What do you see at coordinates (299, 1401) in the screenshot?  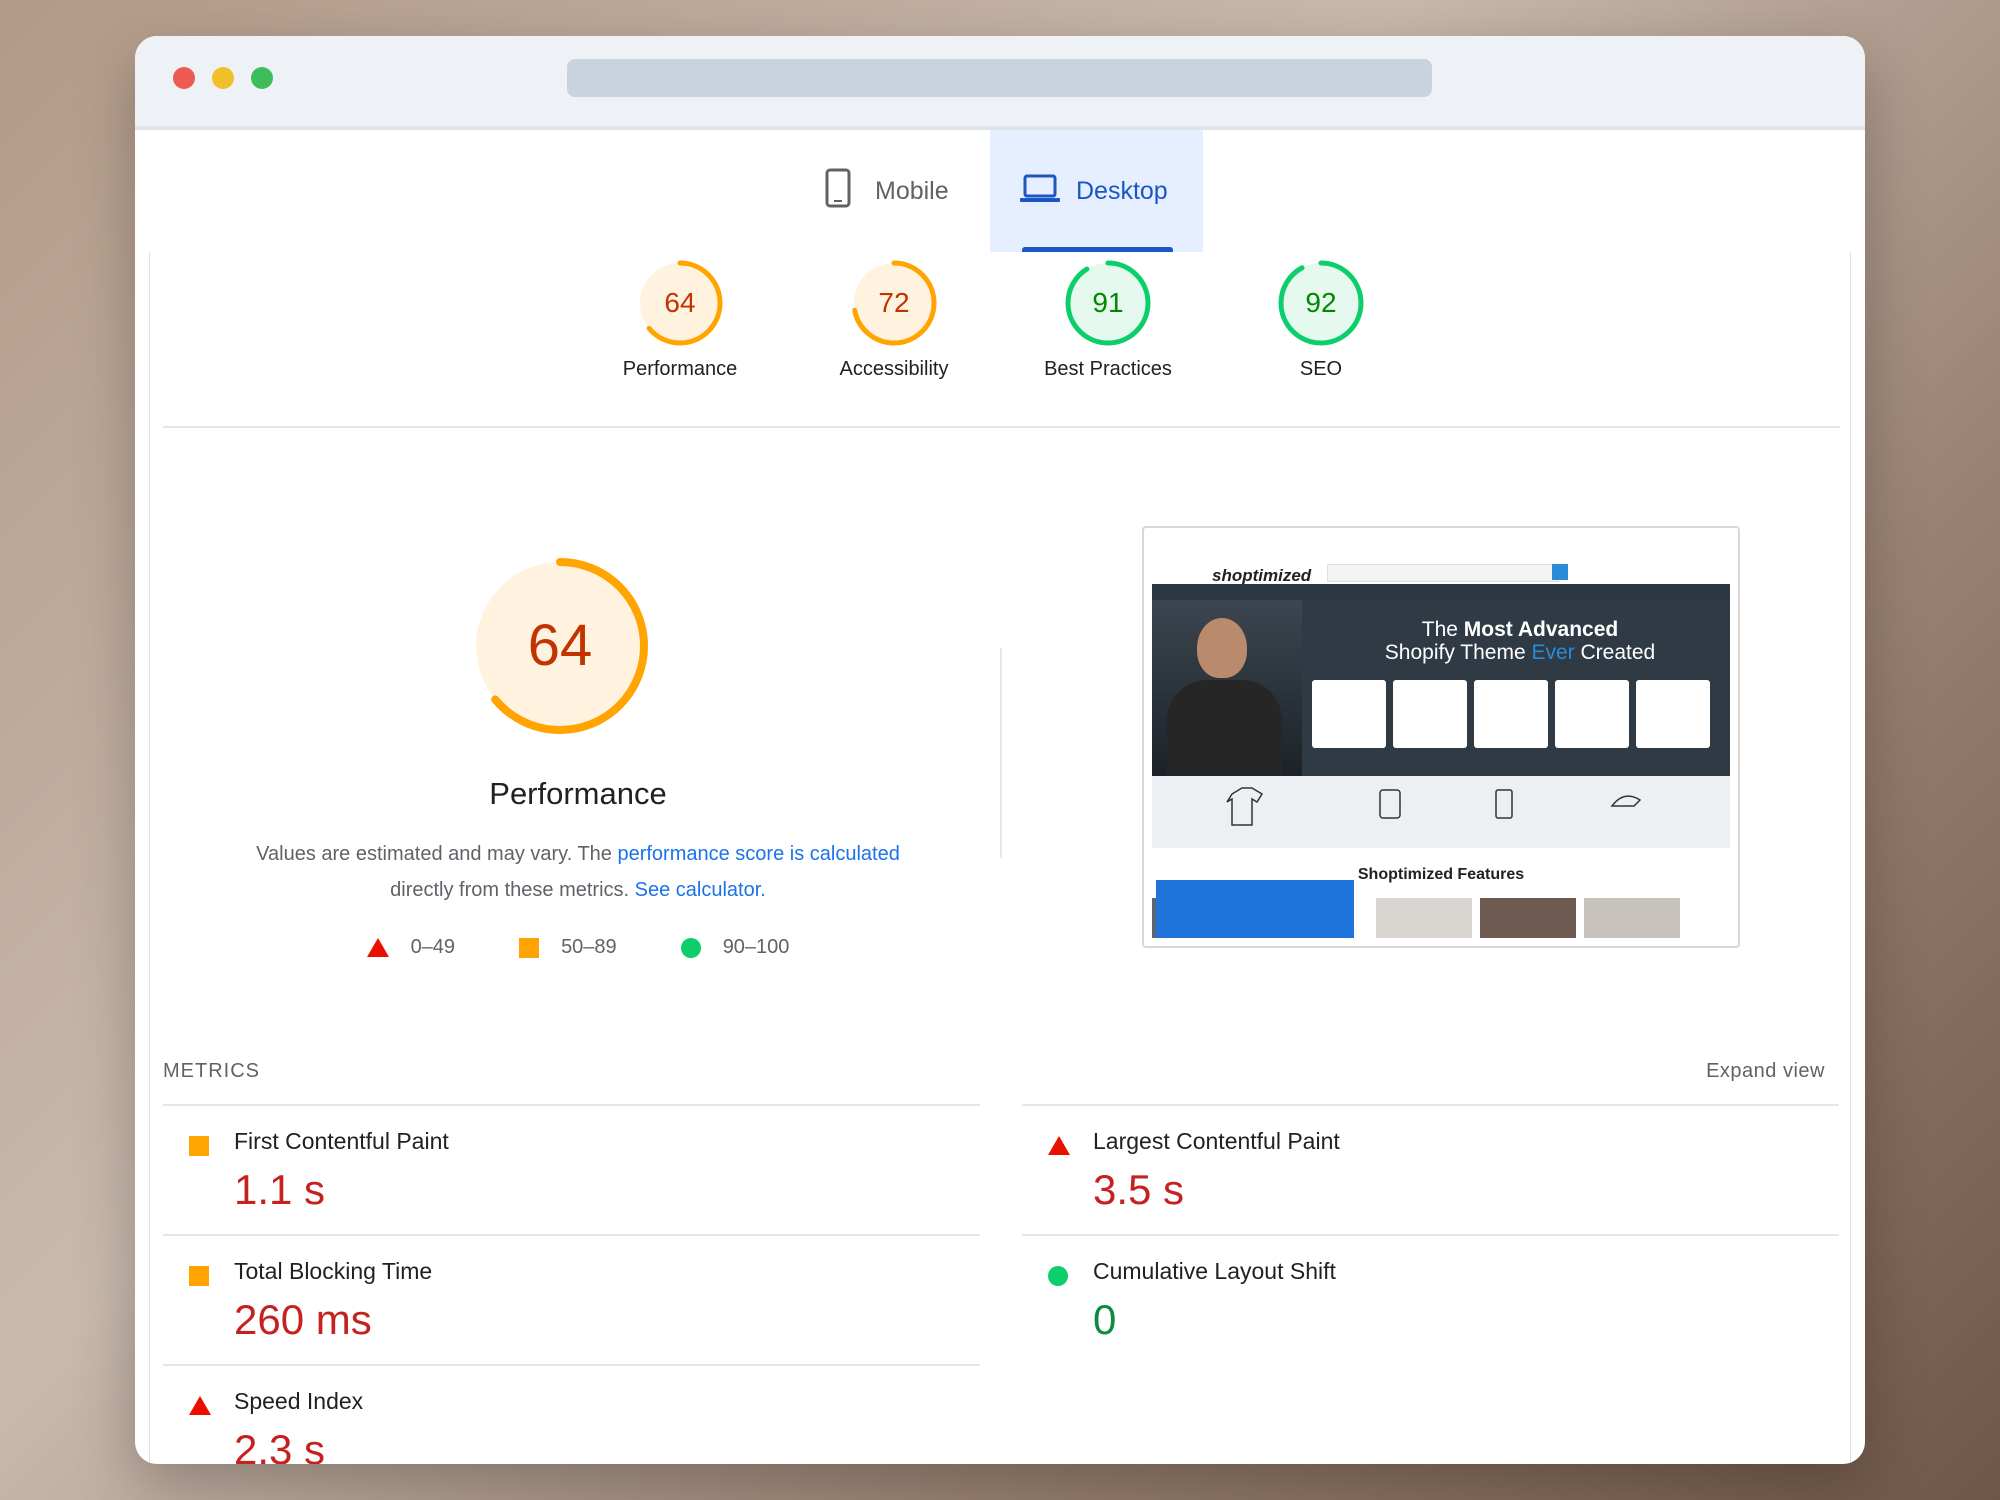 I see `metric-name: Speed Index` at bounding box center [299, 1401].